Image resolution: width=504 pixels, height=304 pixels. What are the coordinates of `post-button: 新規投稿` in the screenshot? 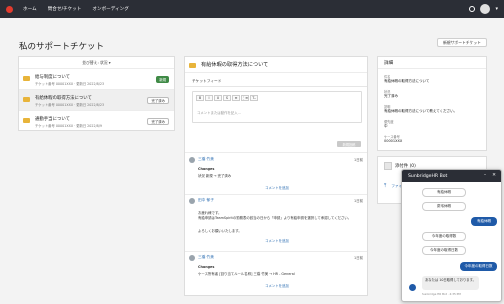 It's located at (349, 144).